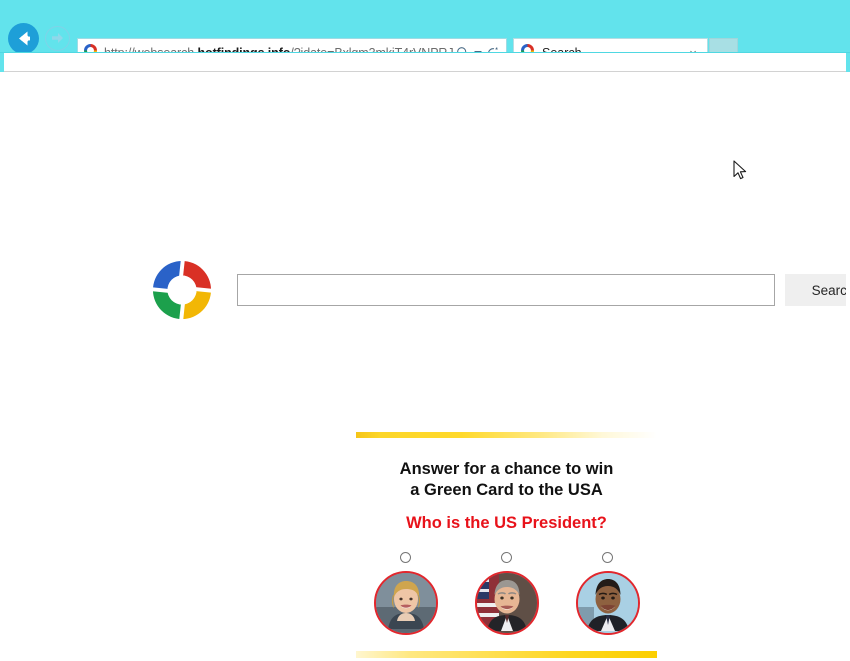 Image resolution: width=850 pixels, height=661 pixels. What do you see at coordinates (405, 558) in the screenshot?
I see `radio-hillary-clinton` at bounding box center [405, 558].